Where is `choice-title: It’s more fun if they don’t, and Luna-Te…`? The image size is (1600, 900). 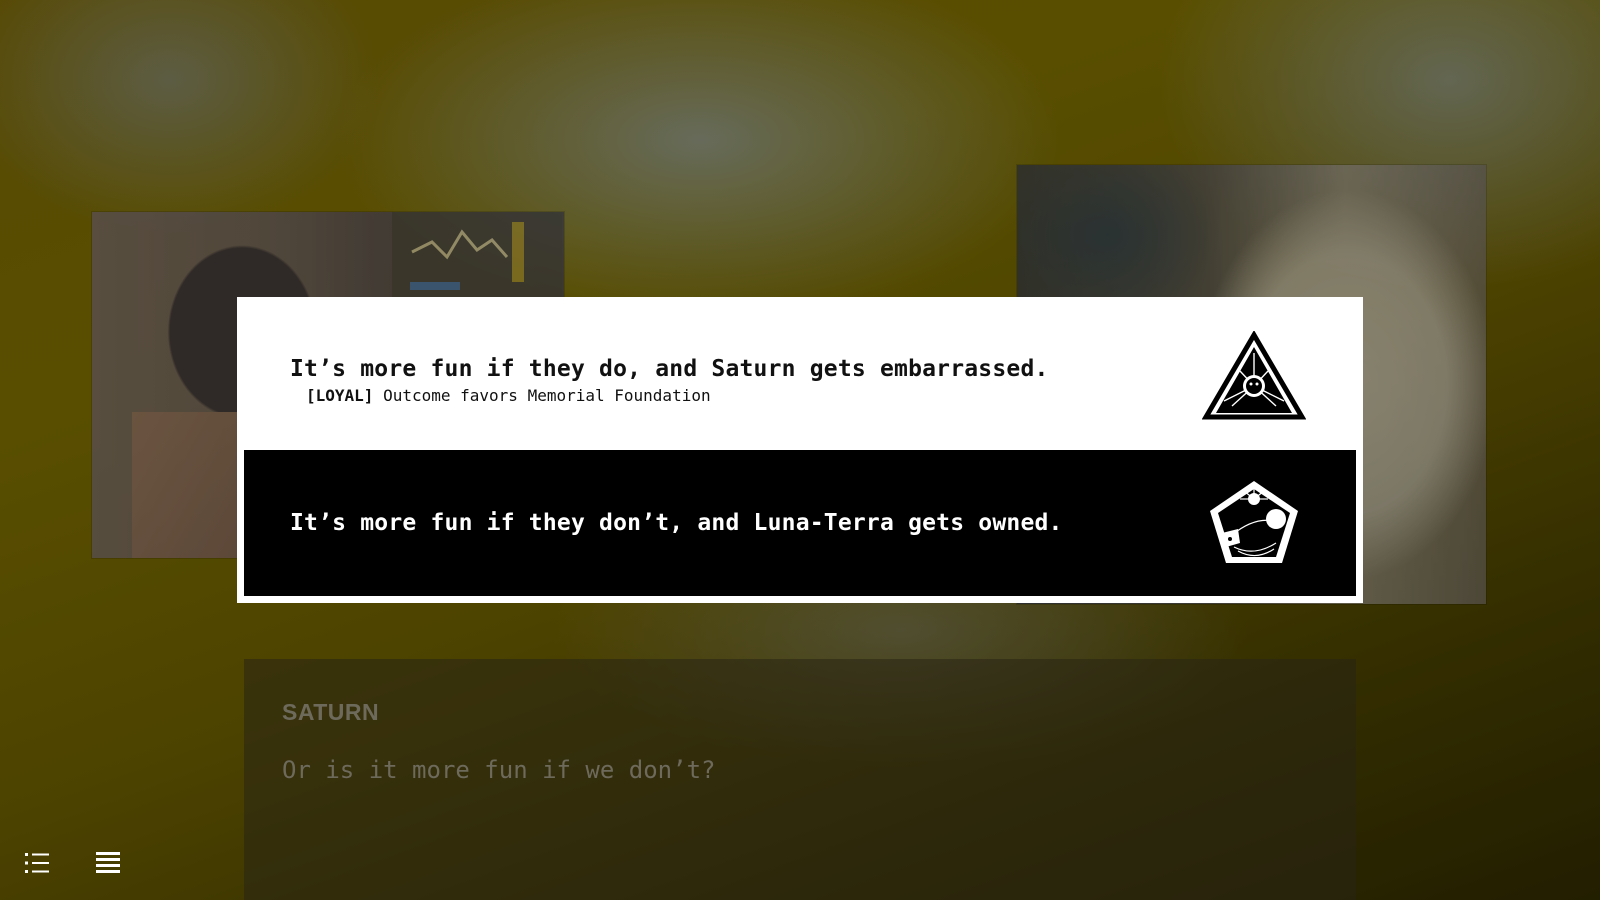
choice-title: It’s more fun if they don’t, and Luna-Te… is located at coordinates (676, 523).